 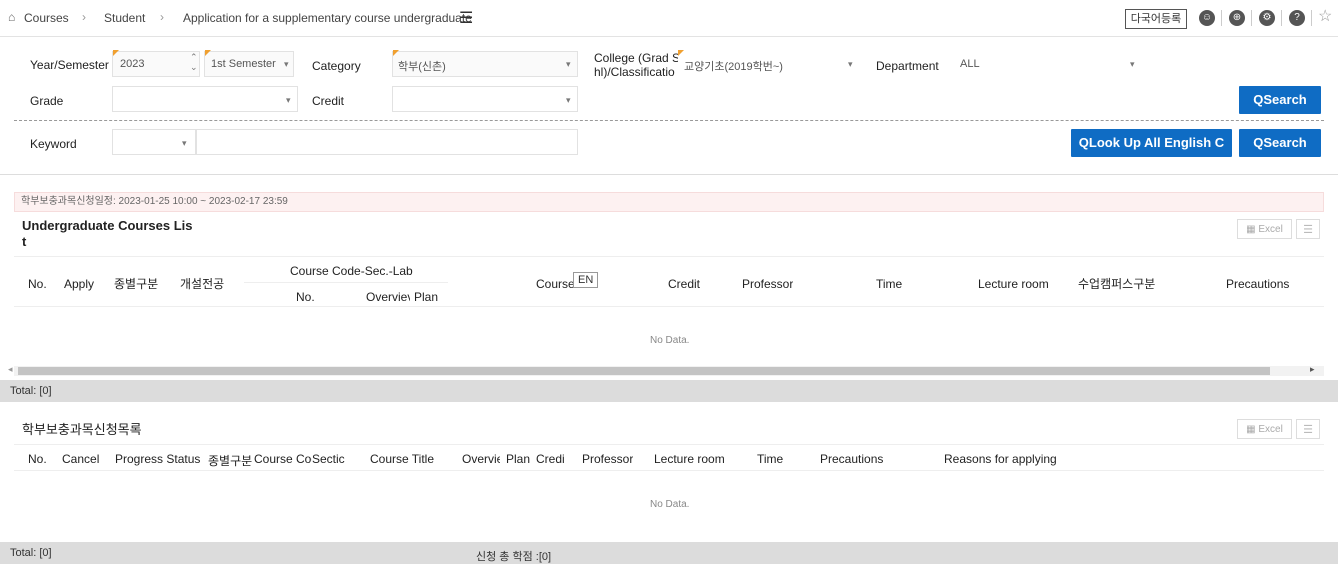 I want to click on col-credit: Credi, so click(x=550, y=459).